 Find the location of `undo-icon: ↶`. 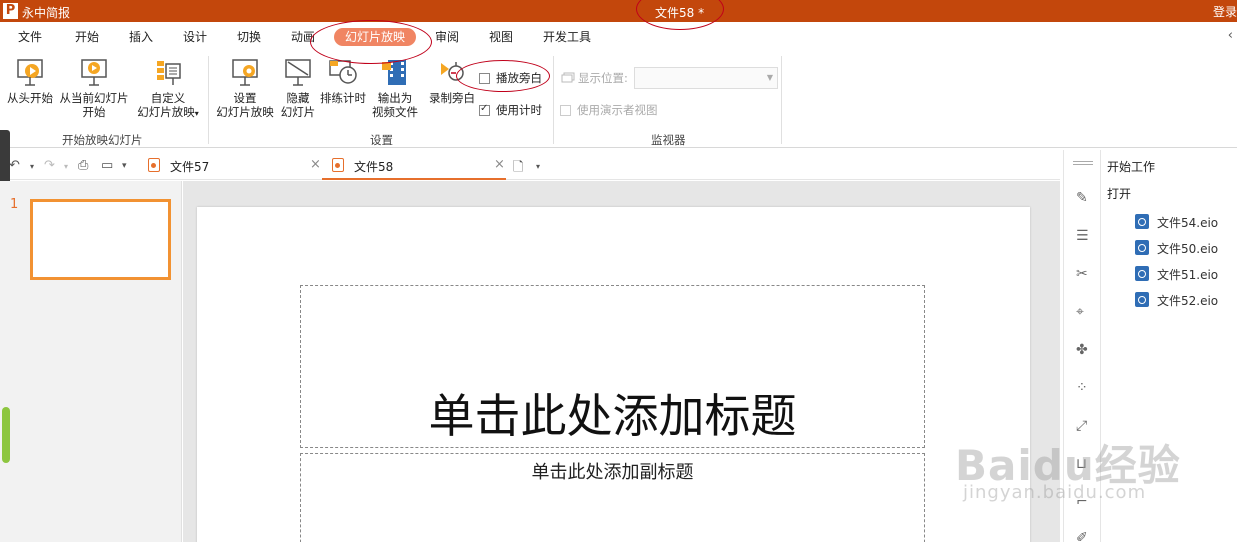

undo-icon: ↶ is located at coordinates (14, 165).